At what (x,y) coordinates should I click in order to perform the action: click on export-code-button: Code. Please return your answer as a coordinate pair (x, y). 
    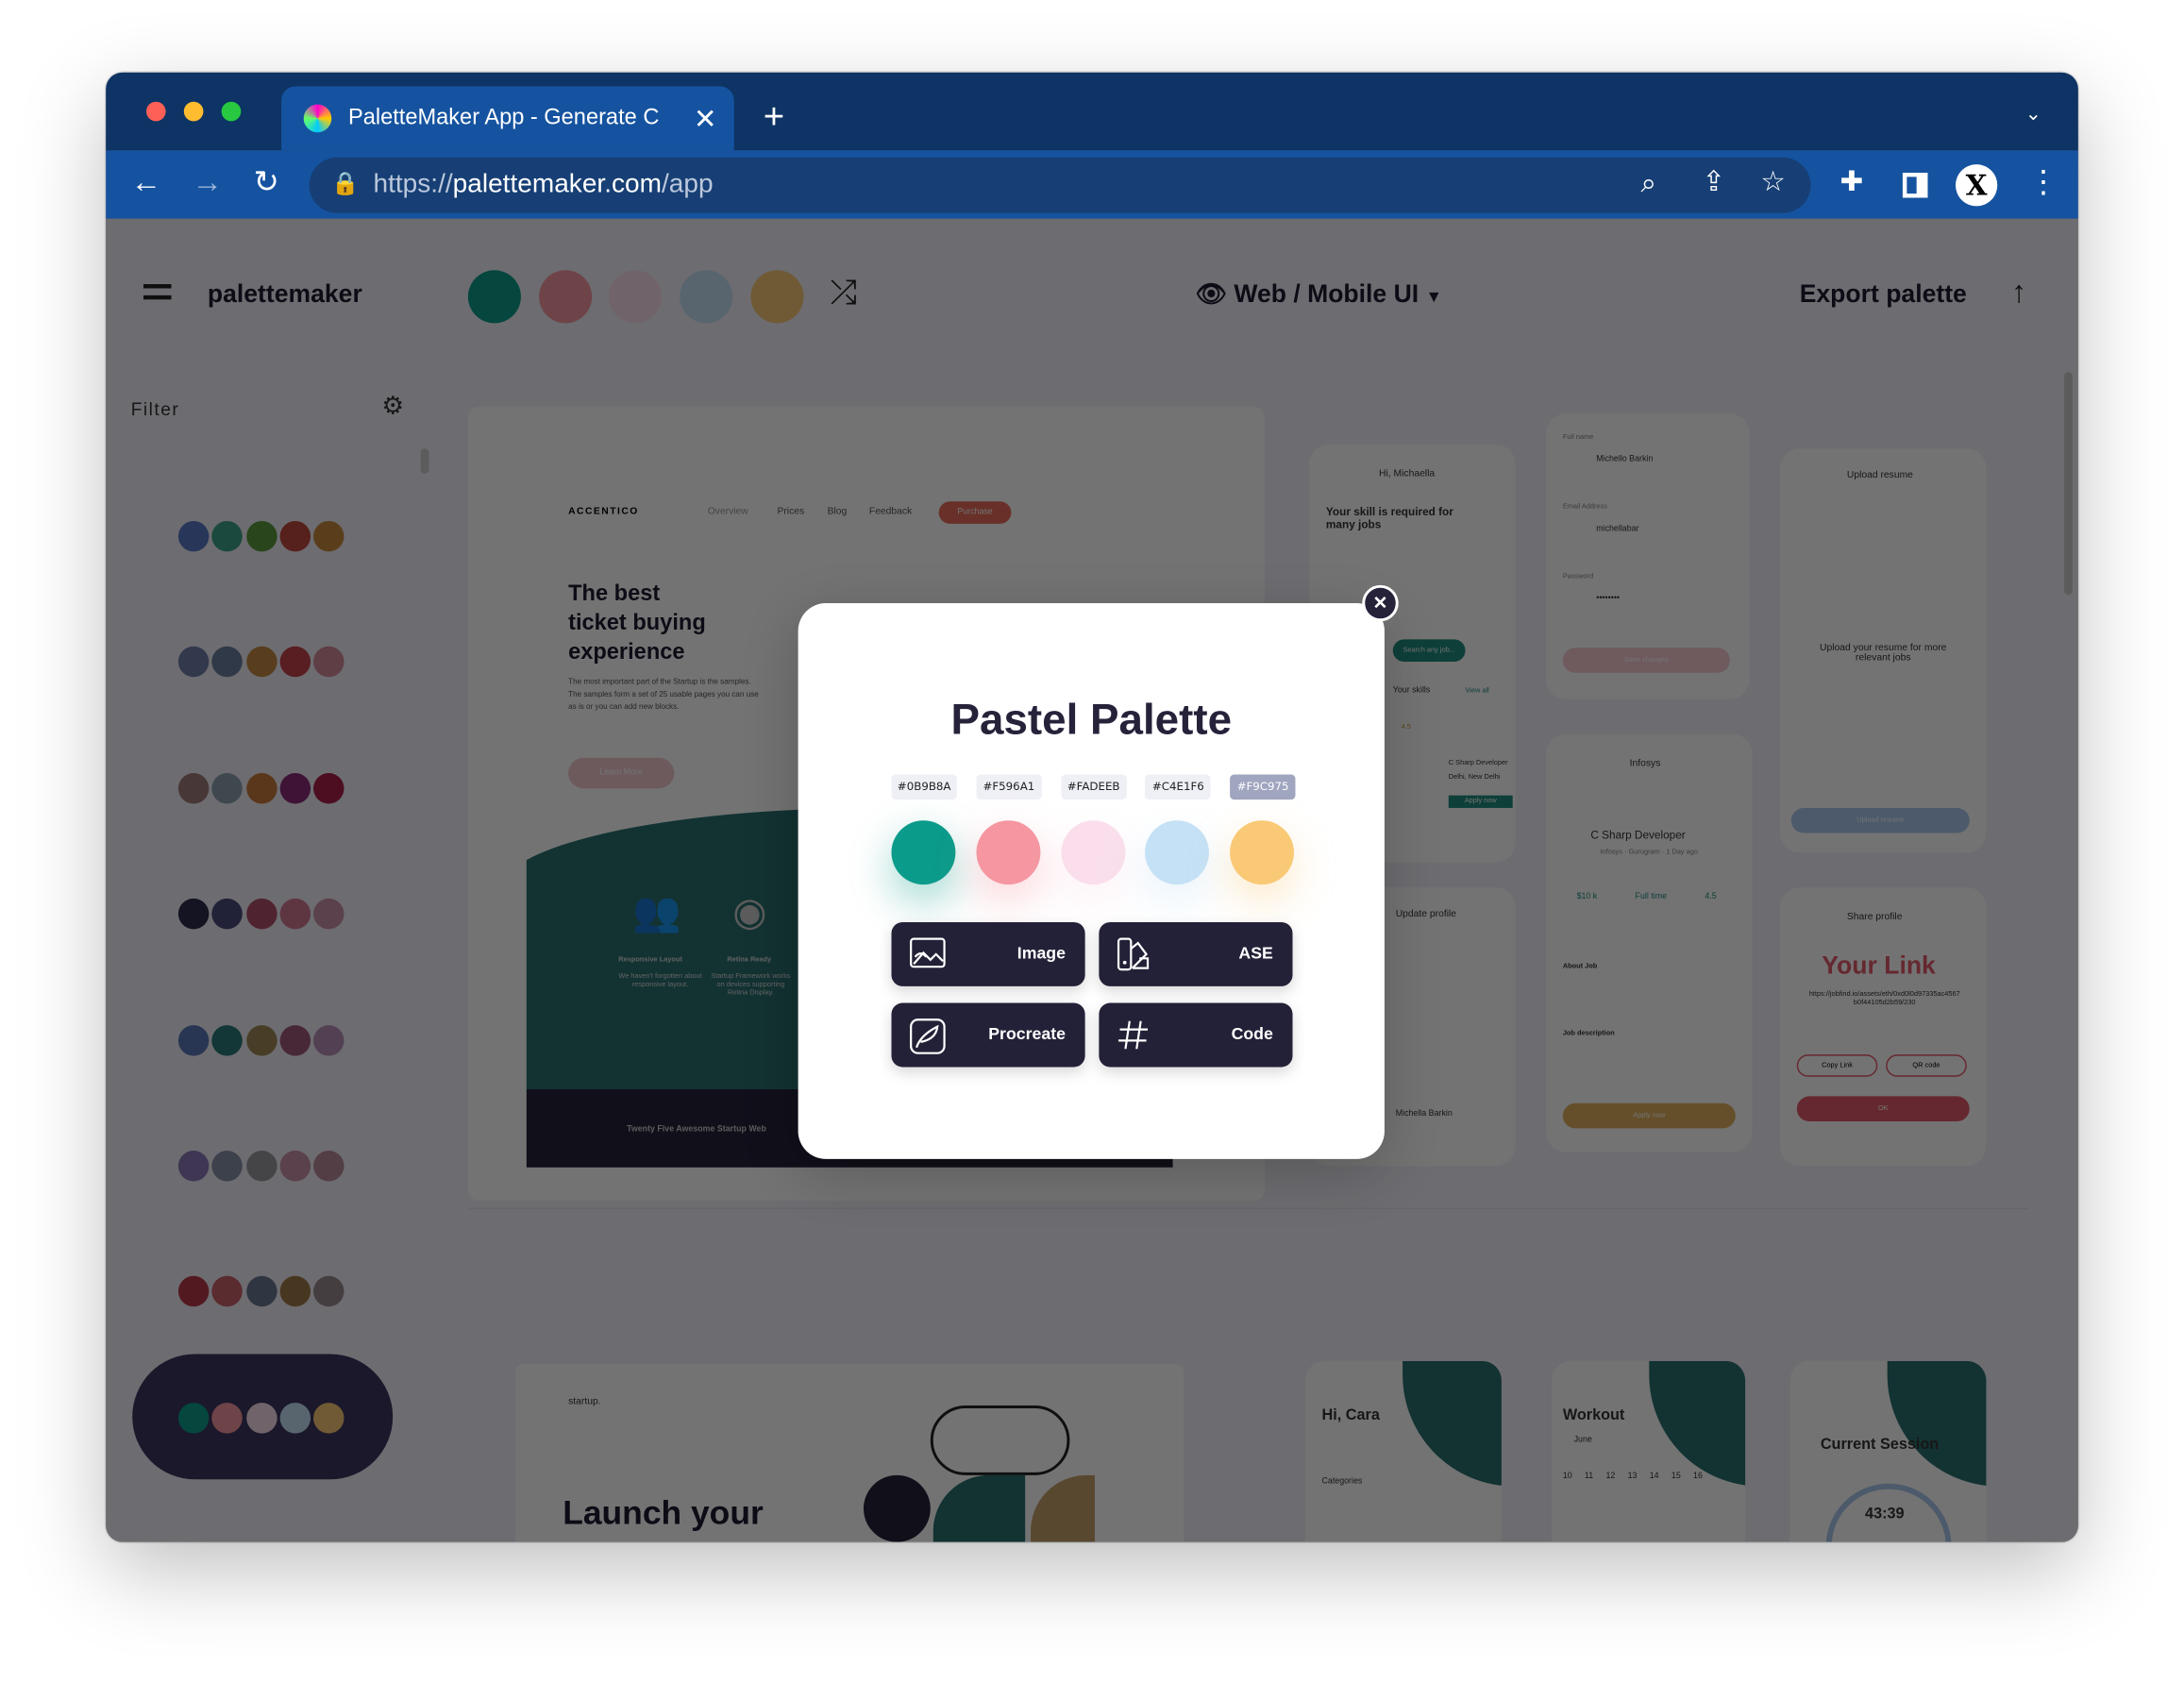
    Looking at the image, I should click on (1196, 1035).